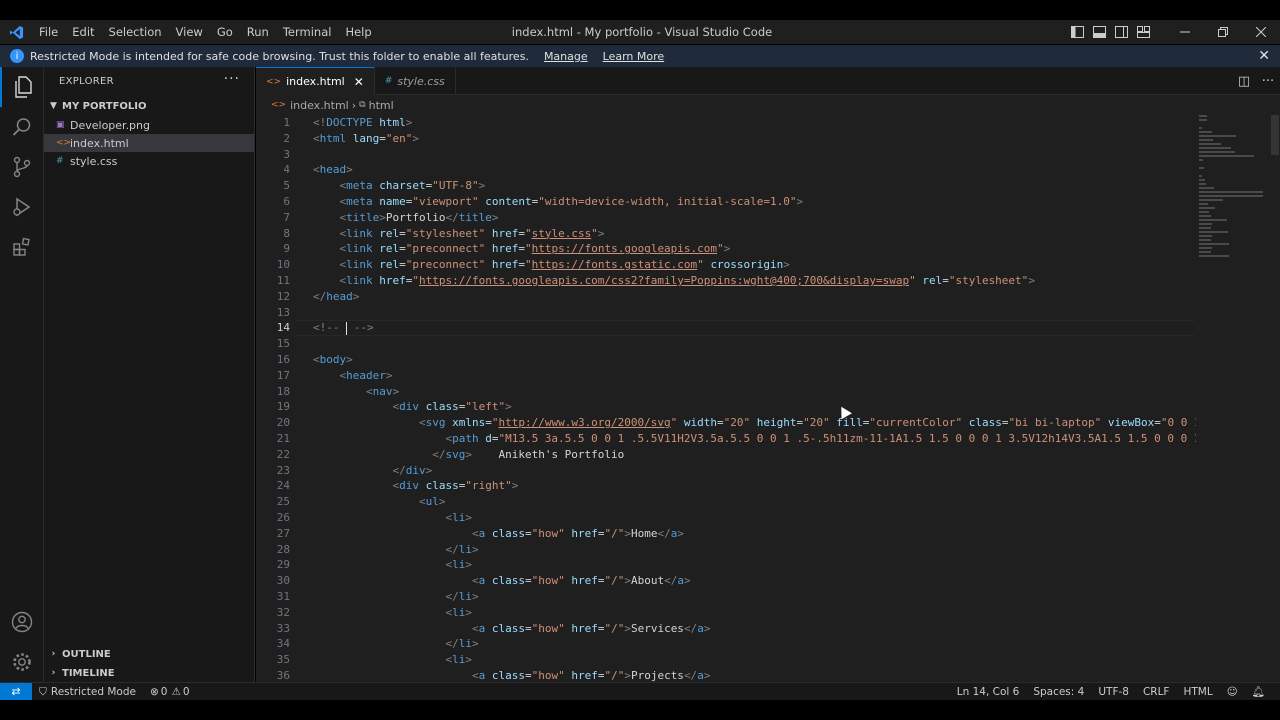 The height and width of the screenshot is (720, 1280). I want to click on code-line: 5 <meta charset="UTF-8">, so click(726, 186).